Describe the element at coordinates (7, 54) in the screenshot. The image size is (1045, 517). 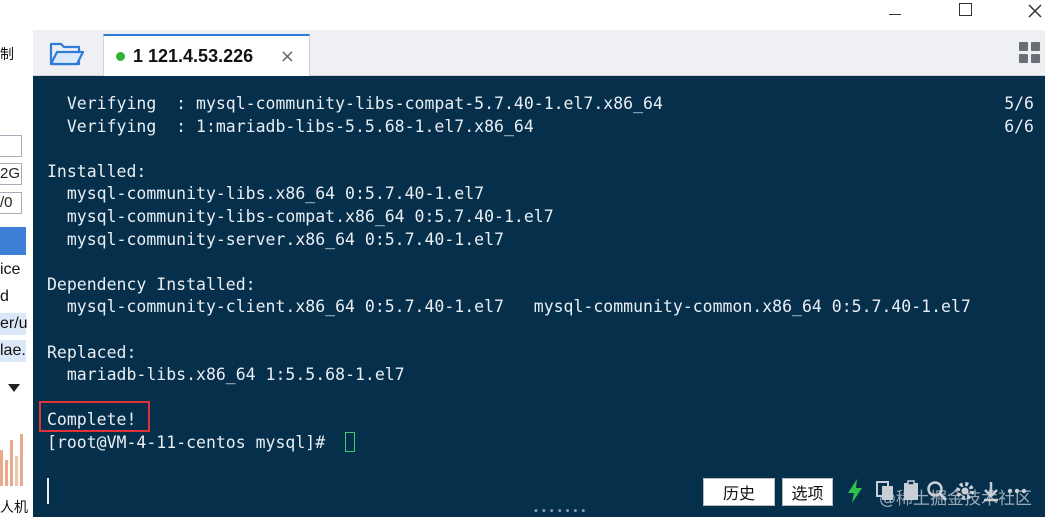
I see `bg-text: 制` at that location.